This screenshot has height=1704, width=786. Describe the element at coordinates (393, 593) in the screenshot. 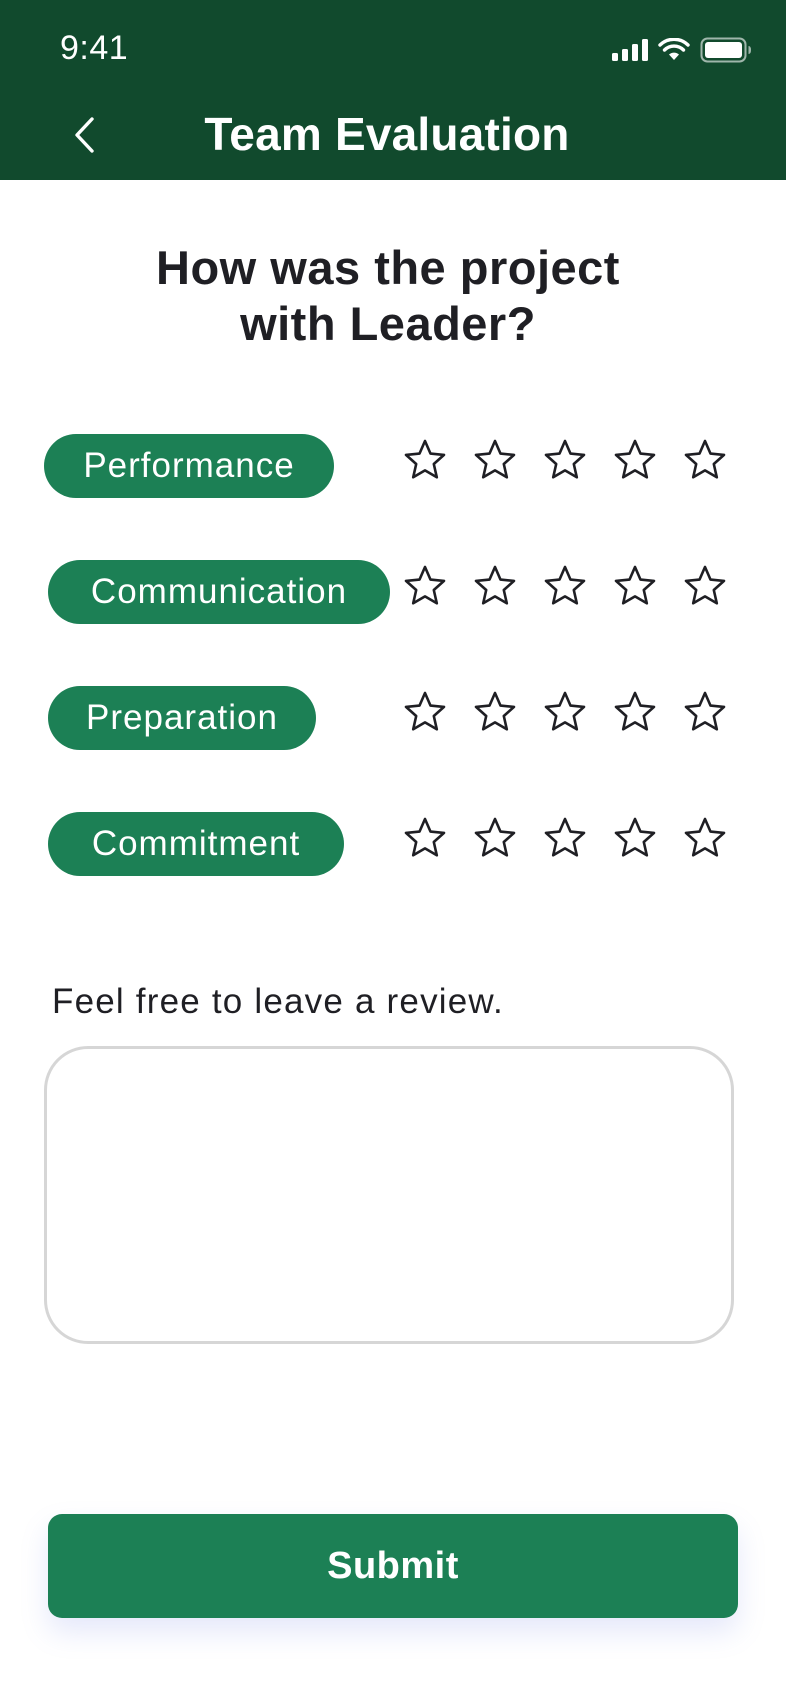

I see `rating-row-communication: Communication` at that location.